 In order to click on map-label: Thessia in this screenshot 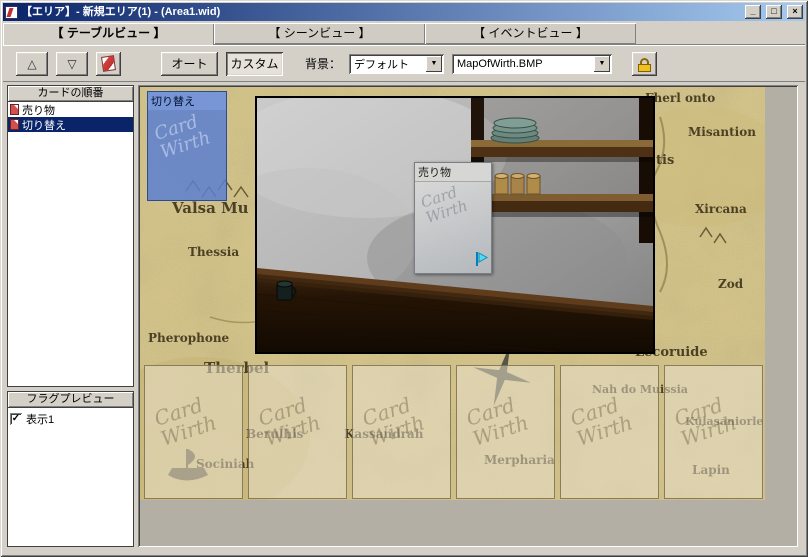, I will do `click(214, 252)`.